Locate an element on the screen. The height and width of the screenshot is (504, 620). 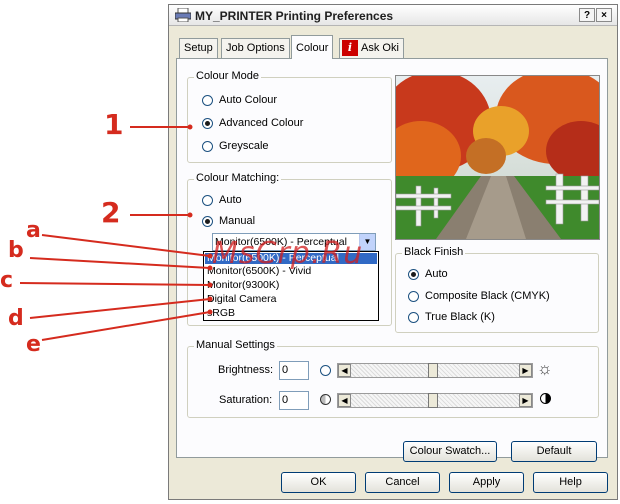
callout-line-d is located at coordinates (120, 308).